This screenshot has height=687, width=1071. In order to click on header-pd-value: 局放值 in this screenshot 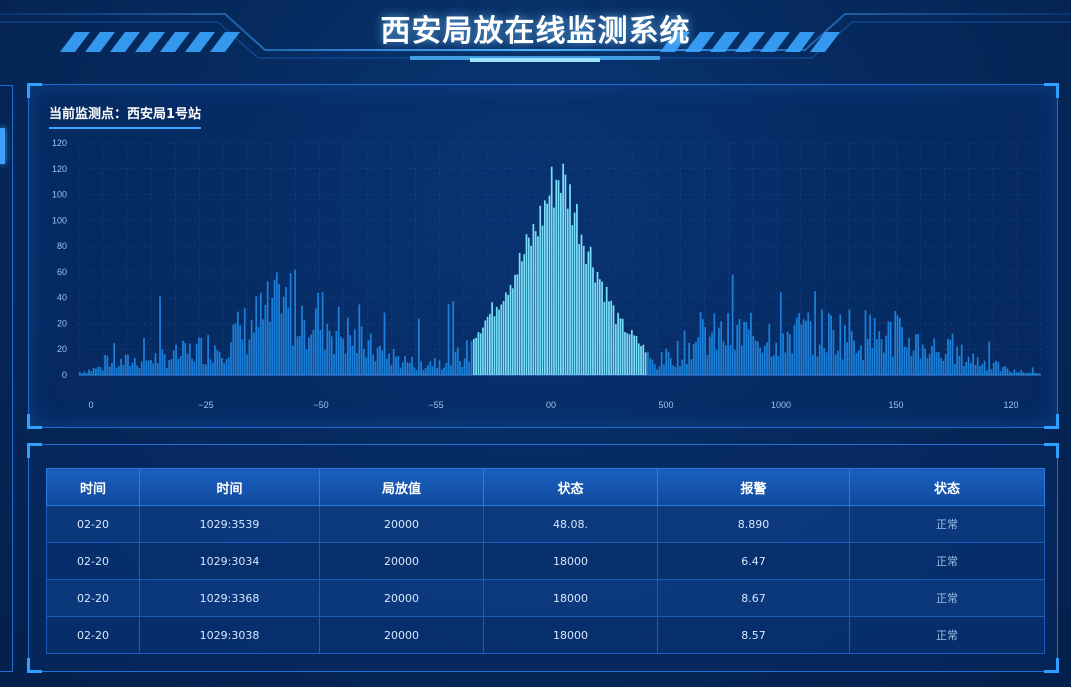, I will do `click(401, 487)`.